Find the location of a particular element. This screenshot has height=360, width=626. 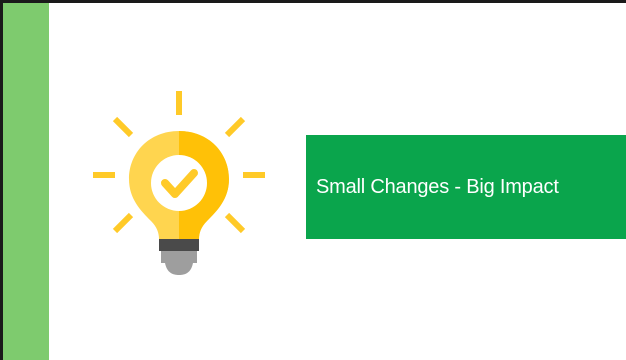

headline-text: Small Changes - Big Impact is located at coordinates (437, 186).